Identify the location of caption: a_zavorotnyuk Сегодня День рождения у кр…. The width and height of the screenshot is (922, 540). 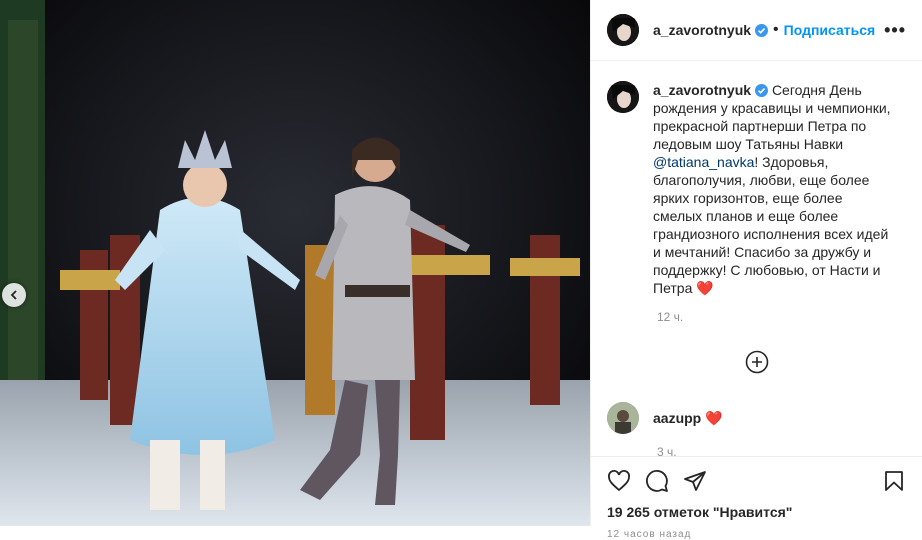
(756, 189).